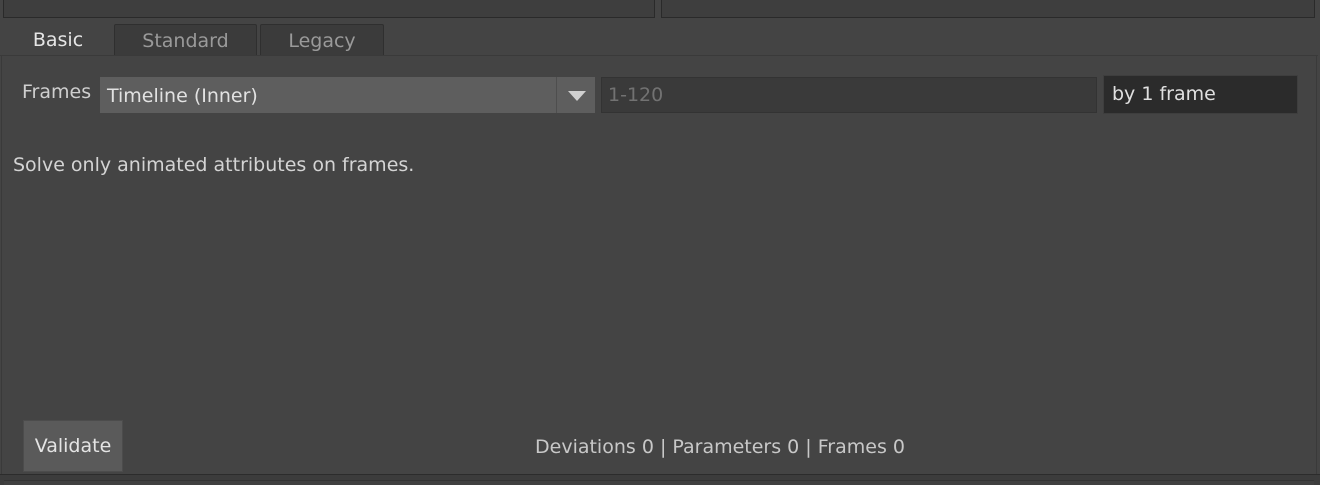 The height and width of the screenshot is (485, 1320). Describe the element at coordinates (322, 40) in the screenshot. I see `tab-legacy: Legacy` at that location.